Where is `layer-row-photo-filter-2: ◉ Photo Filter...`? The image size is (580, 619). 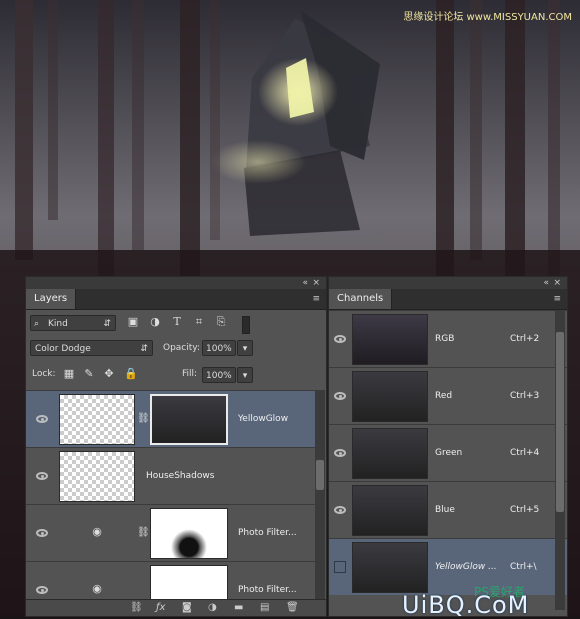
layer-row-photo-filter-2: ◉ Photo Filter... is located at coordinates (171, 581).